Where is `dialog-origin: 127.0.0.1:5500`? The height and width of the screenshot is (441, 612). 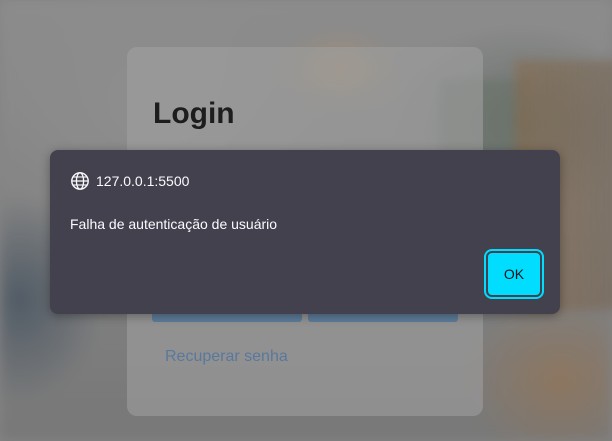
dialog-origin: 127.0.0.1:5500 is located at coordinates (129, 181).